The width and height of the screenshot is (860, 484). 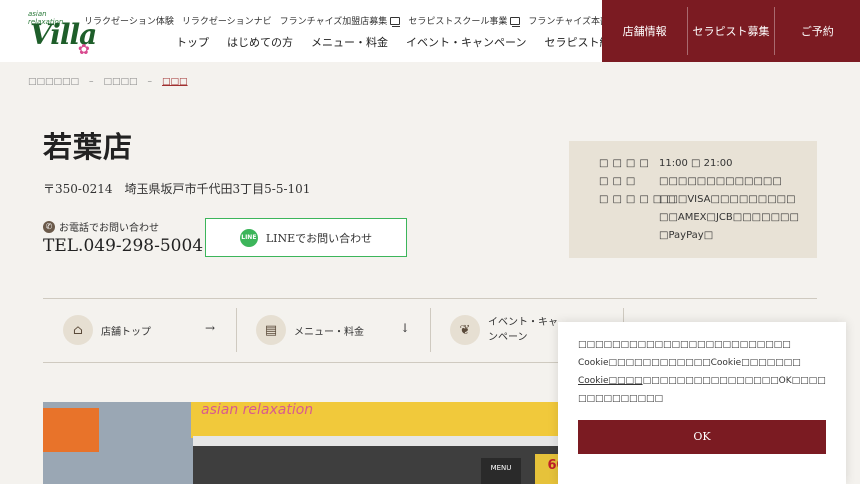 I want to click on top-link-experience: リラクゼーション体験, so click(x=129, y=20).